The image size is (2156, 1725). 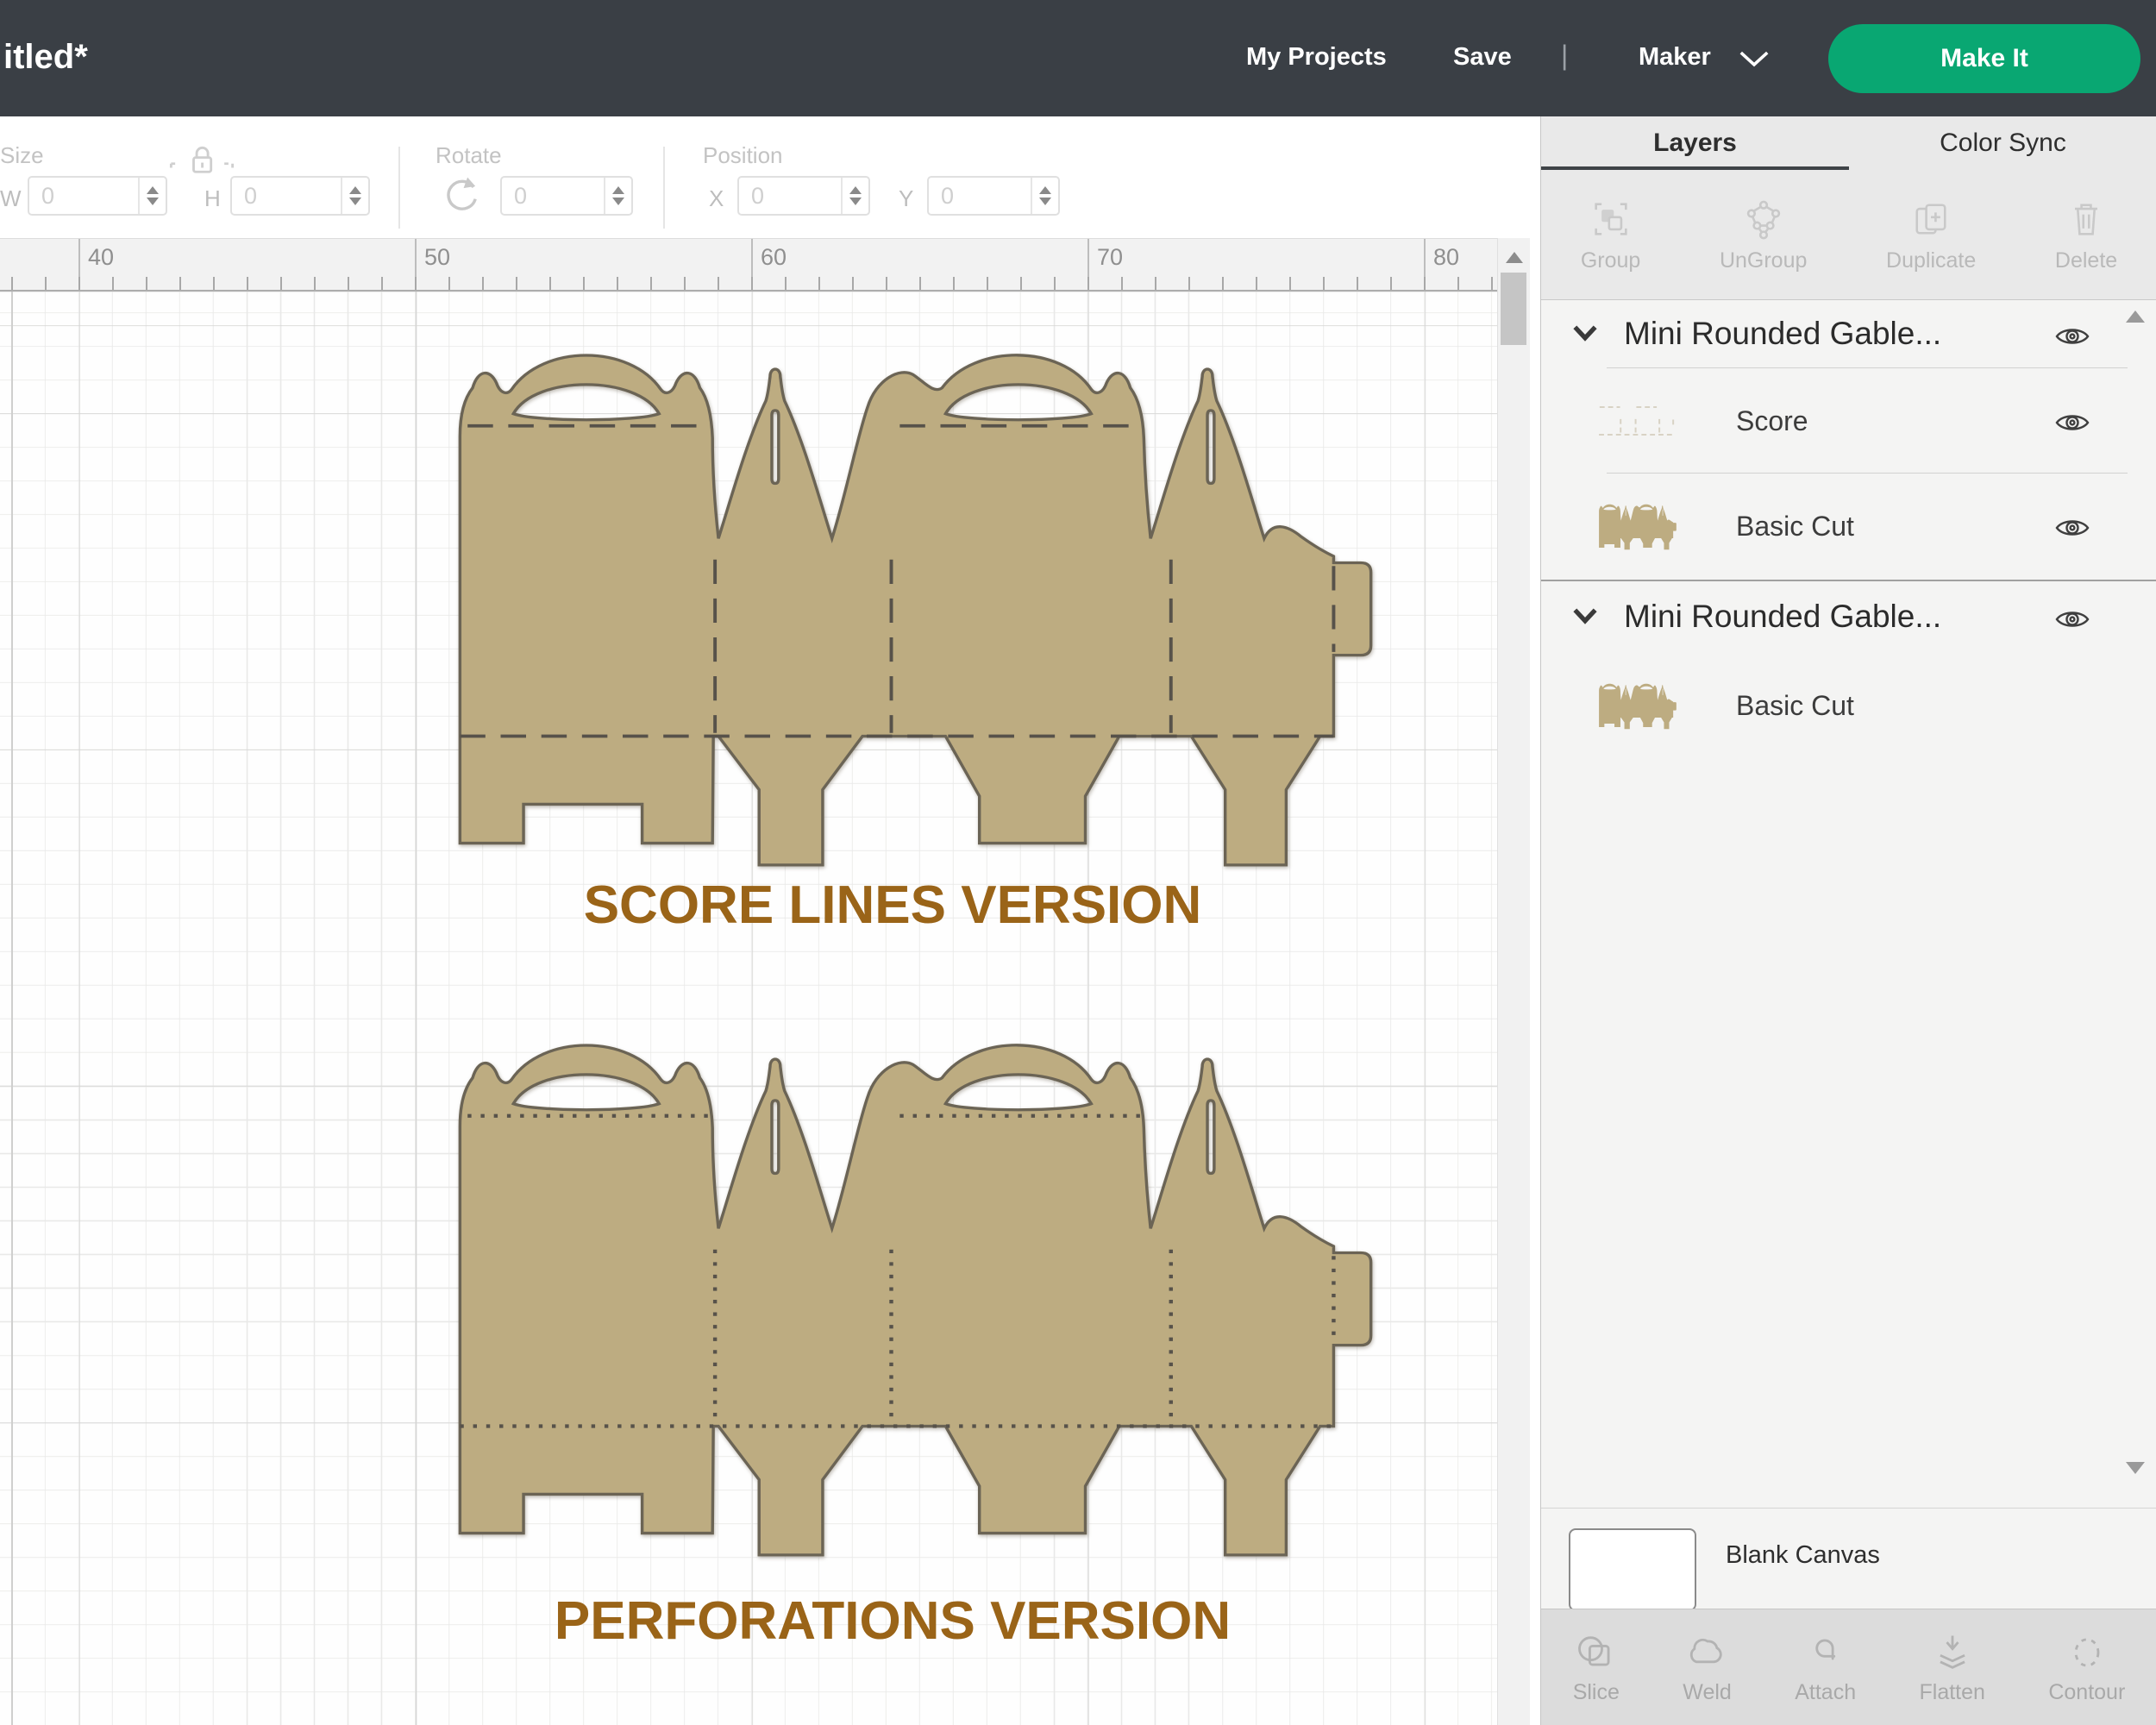 What do you see at coordinates (2135, 1468) in the screenshot?
I see `panel-scroll-down-icon` at bounding box center [2135, 1468].